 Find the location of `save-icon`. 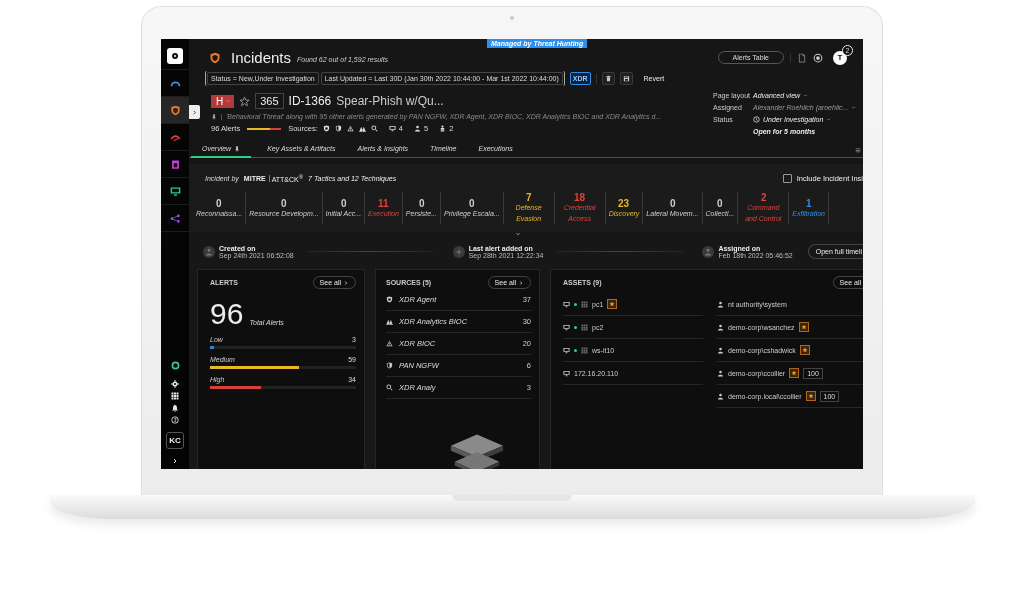

save-icon is located at coordinates (626, 78).